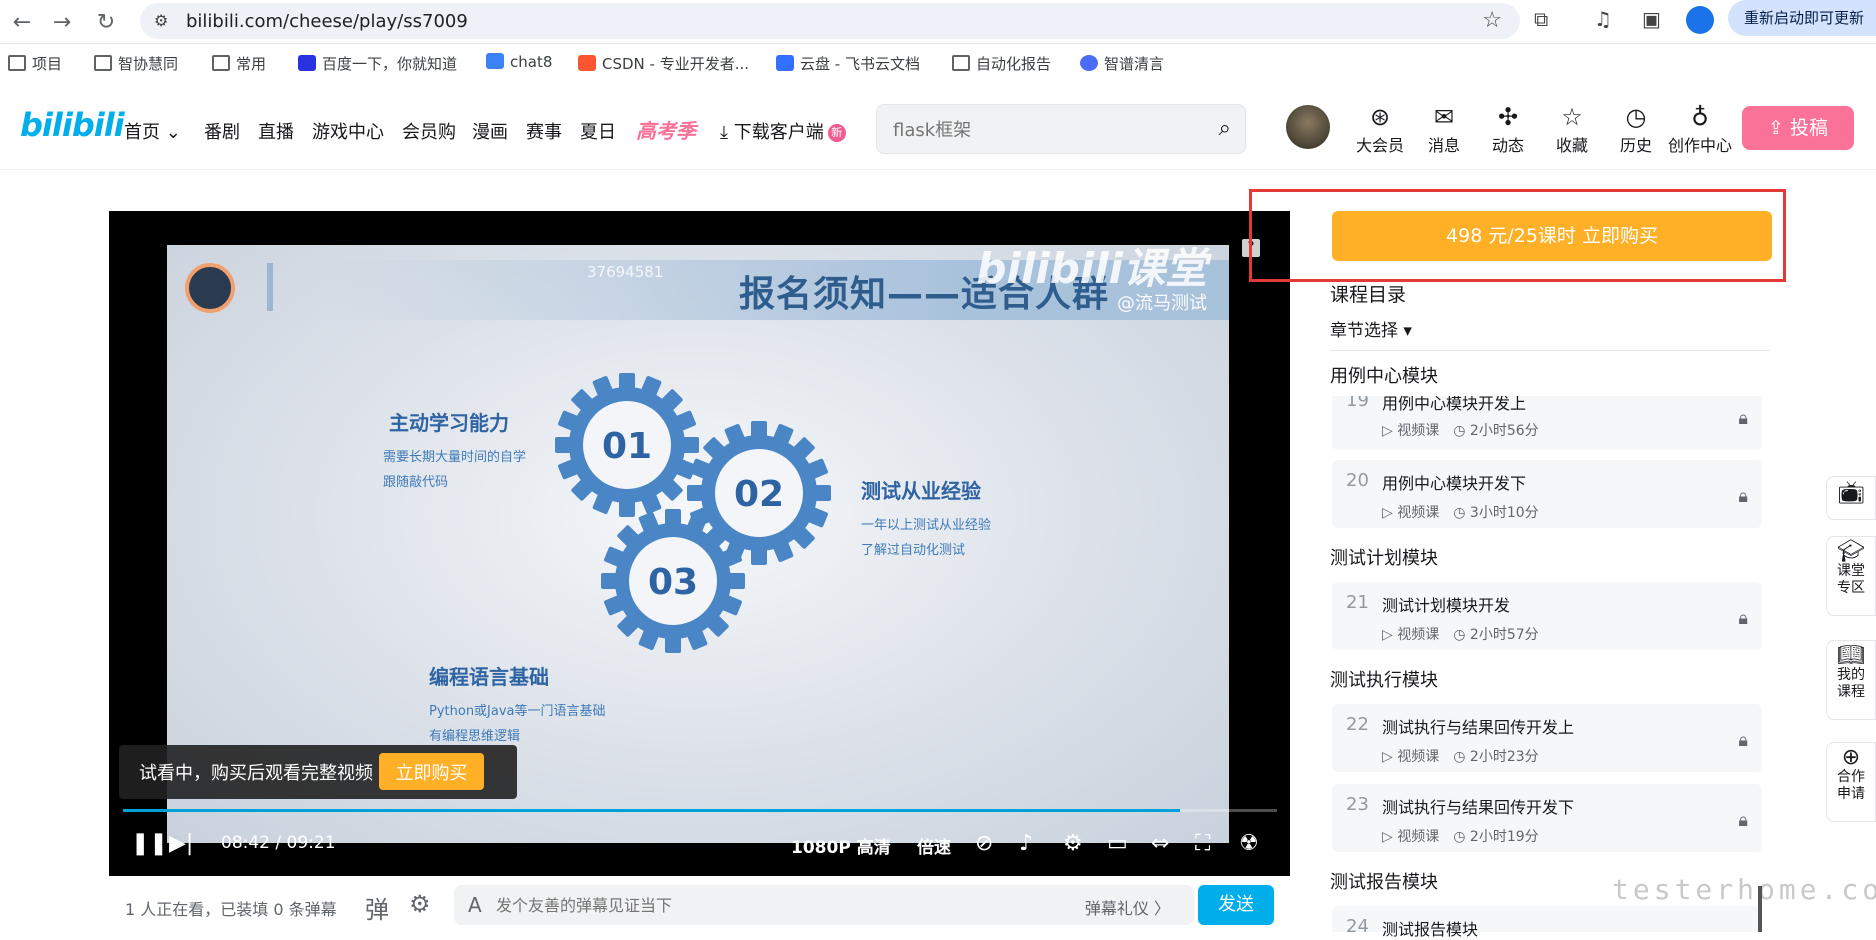 This screenshot has width=1876, height=940. I want to click on nav-manga: 漫画, so click(490, 131).